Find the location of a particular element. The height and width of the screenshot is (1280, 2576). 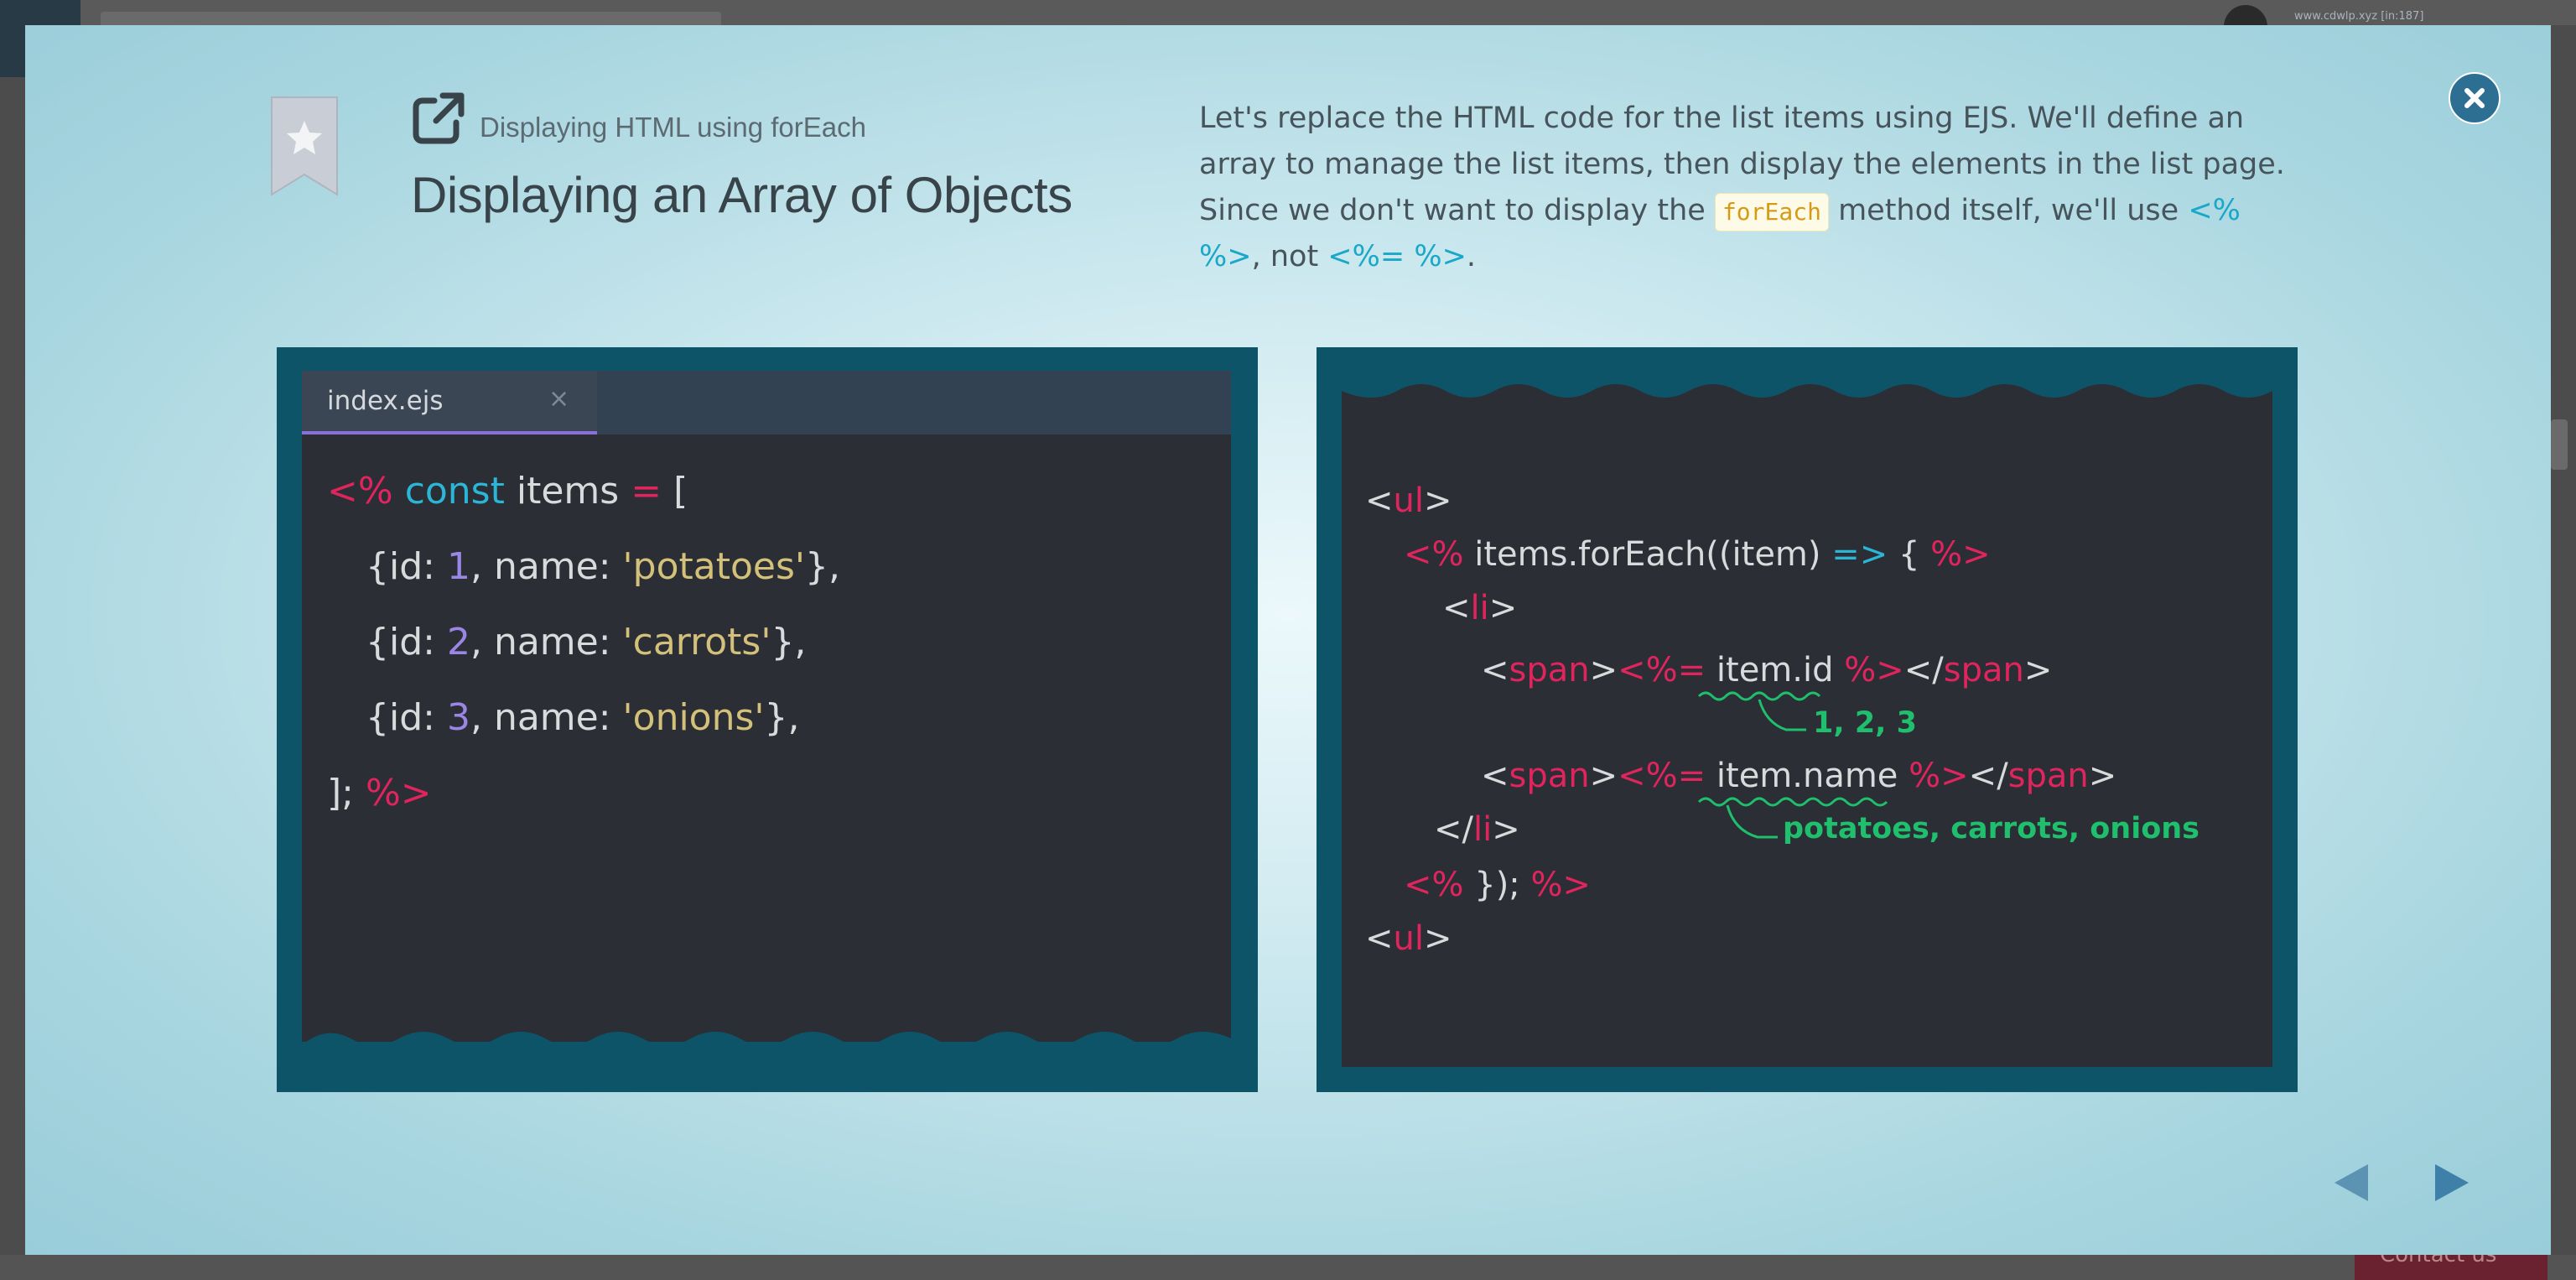

close-icon is located at coordinates (2474, 98).